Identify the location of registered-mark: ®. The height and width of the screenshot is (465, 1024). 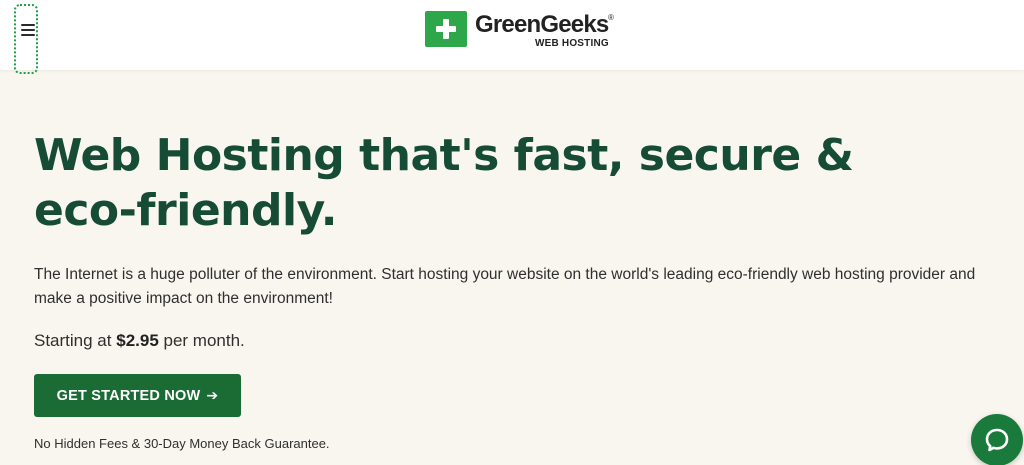
(611, 17).